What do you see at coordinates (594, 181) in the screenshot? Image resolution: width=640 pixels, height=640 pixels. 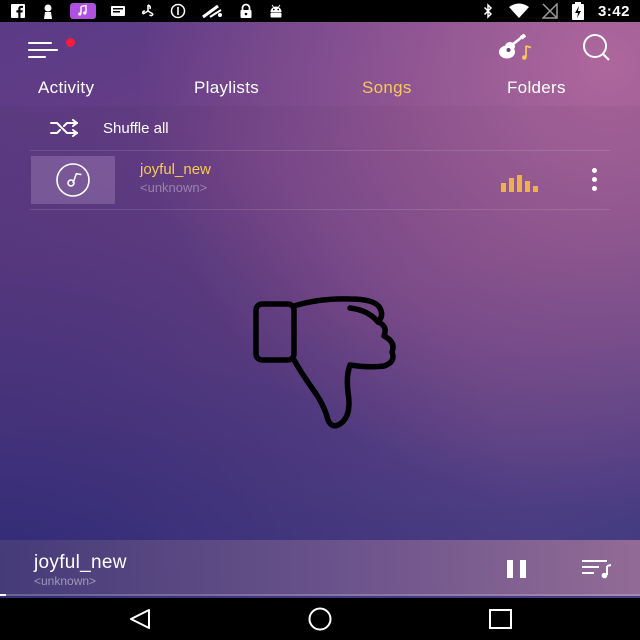 I see `song-more-options-button` at bounding box center [594, 181].